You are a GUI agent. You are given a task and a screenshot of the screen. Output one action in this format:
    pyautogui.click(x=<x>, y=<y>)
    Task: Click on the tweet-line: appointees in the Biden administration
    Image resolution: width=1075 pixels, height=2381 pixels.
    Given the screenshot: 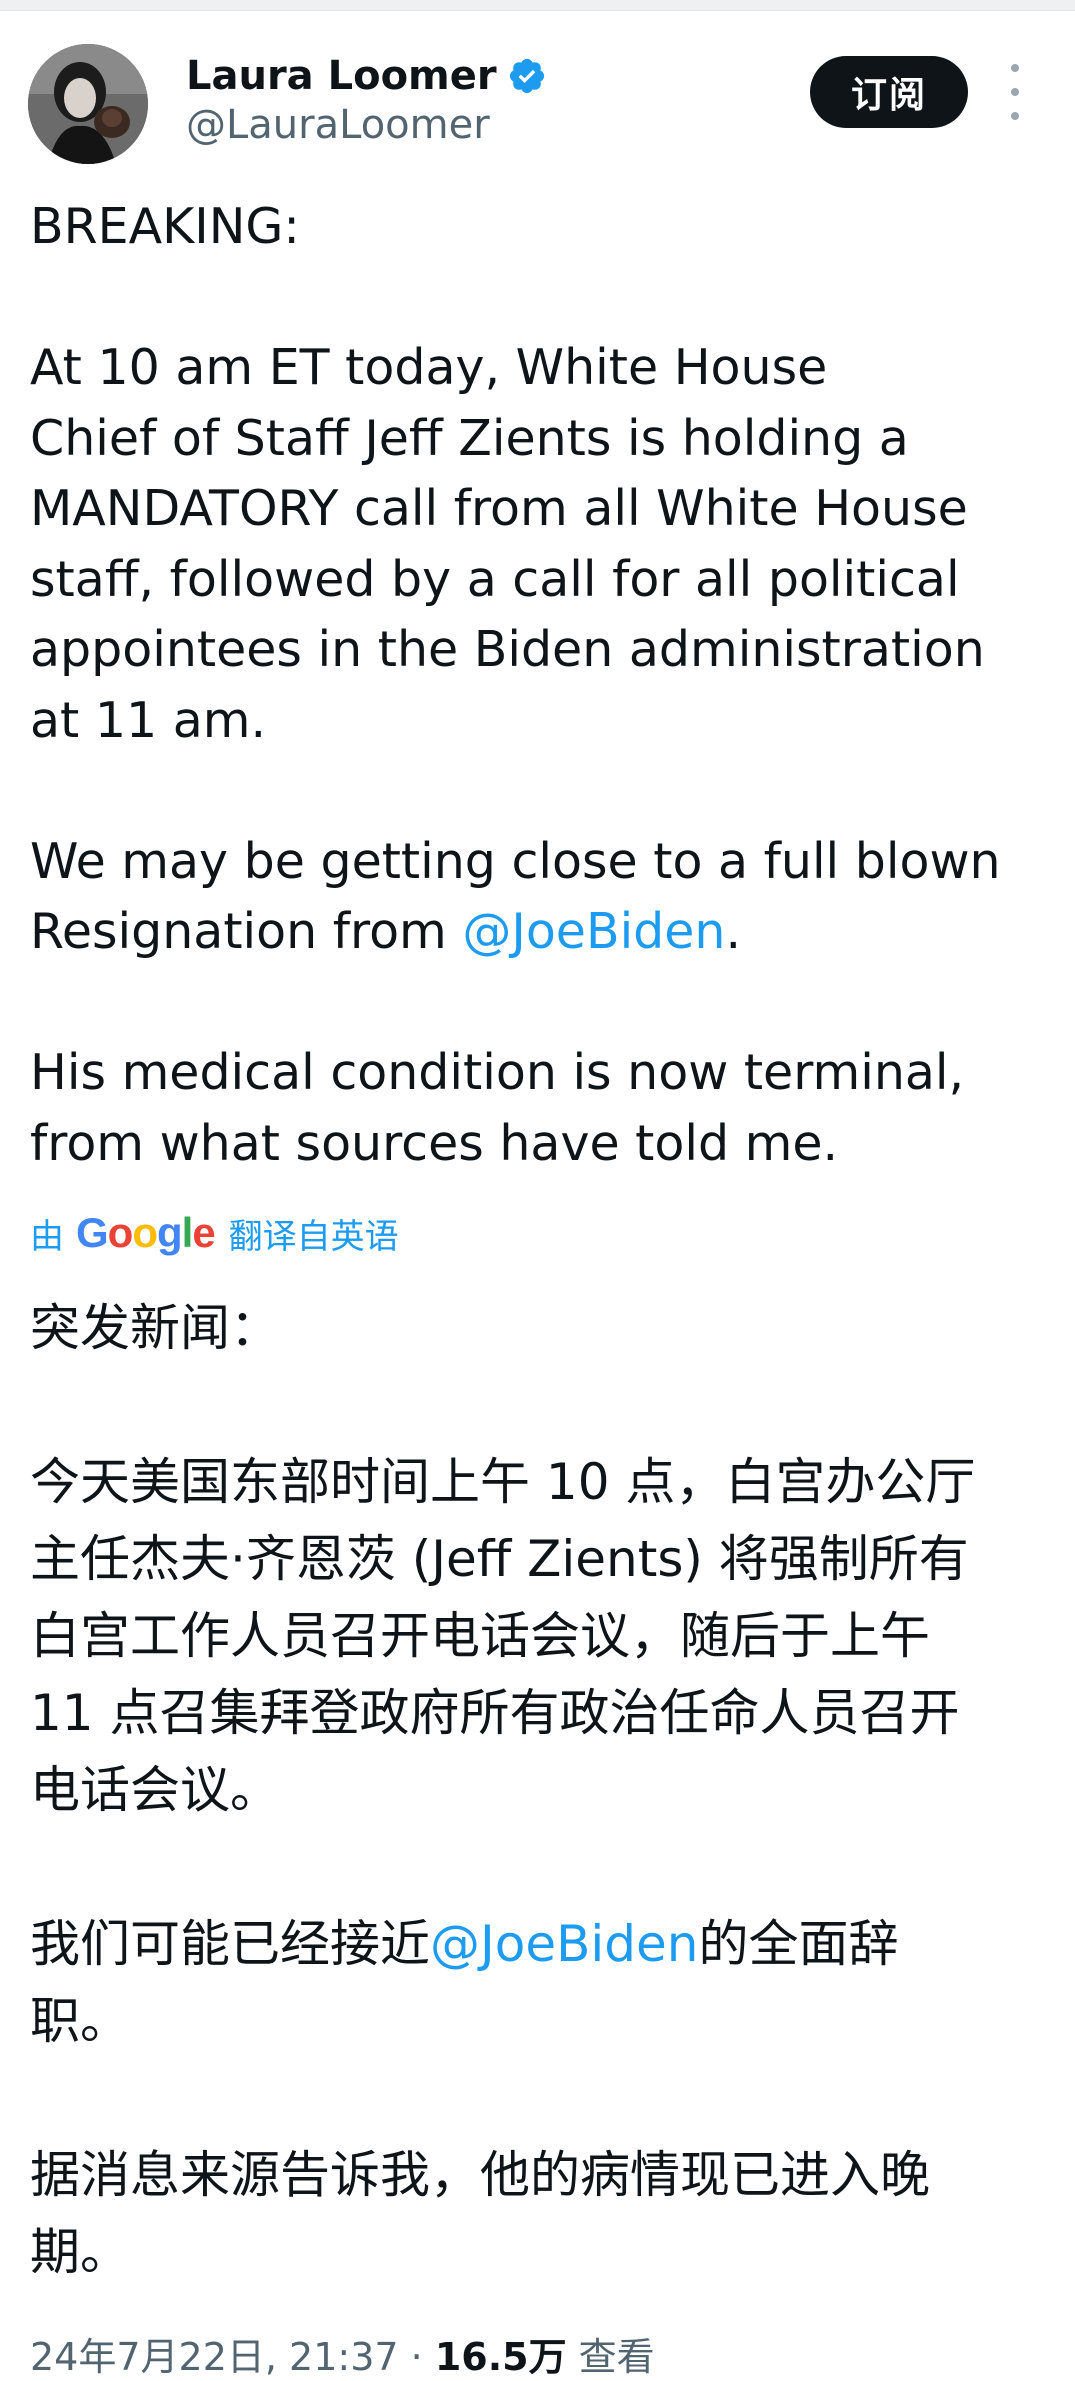 What is the action you would take?
    pyautogui.click(x=507, y=649)
    